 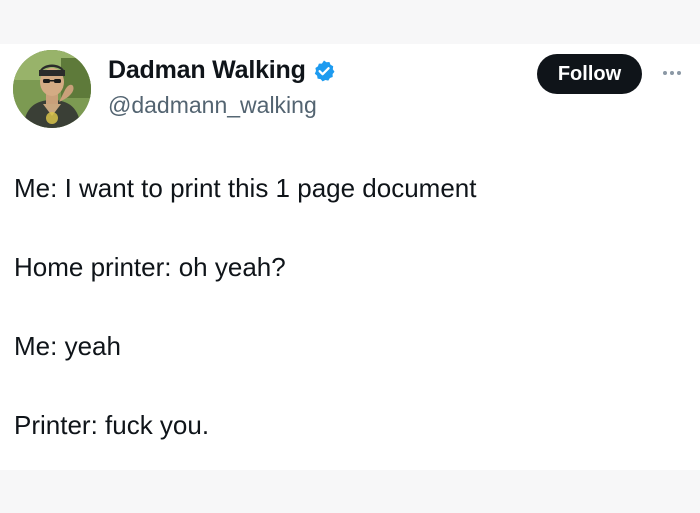 I want to click on ellipsis-icon, so click(x=672, y=73).